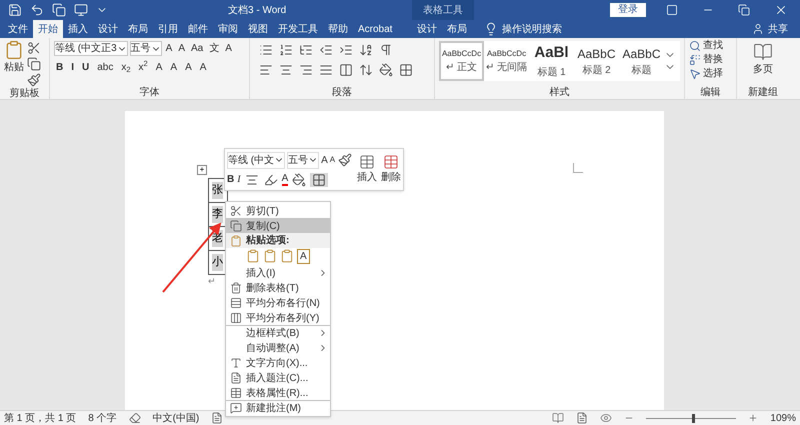 Image resolution: width=800 pixels, height=425 pixels. I want to click on italic-button: I, so click(239, 179).